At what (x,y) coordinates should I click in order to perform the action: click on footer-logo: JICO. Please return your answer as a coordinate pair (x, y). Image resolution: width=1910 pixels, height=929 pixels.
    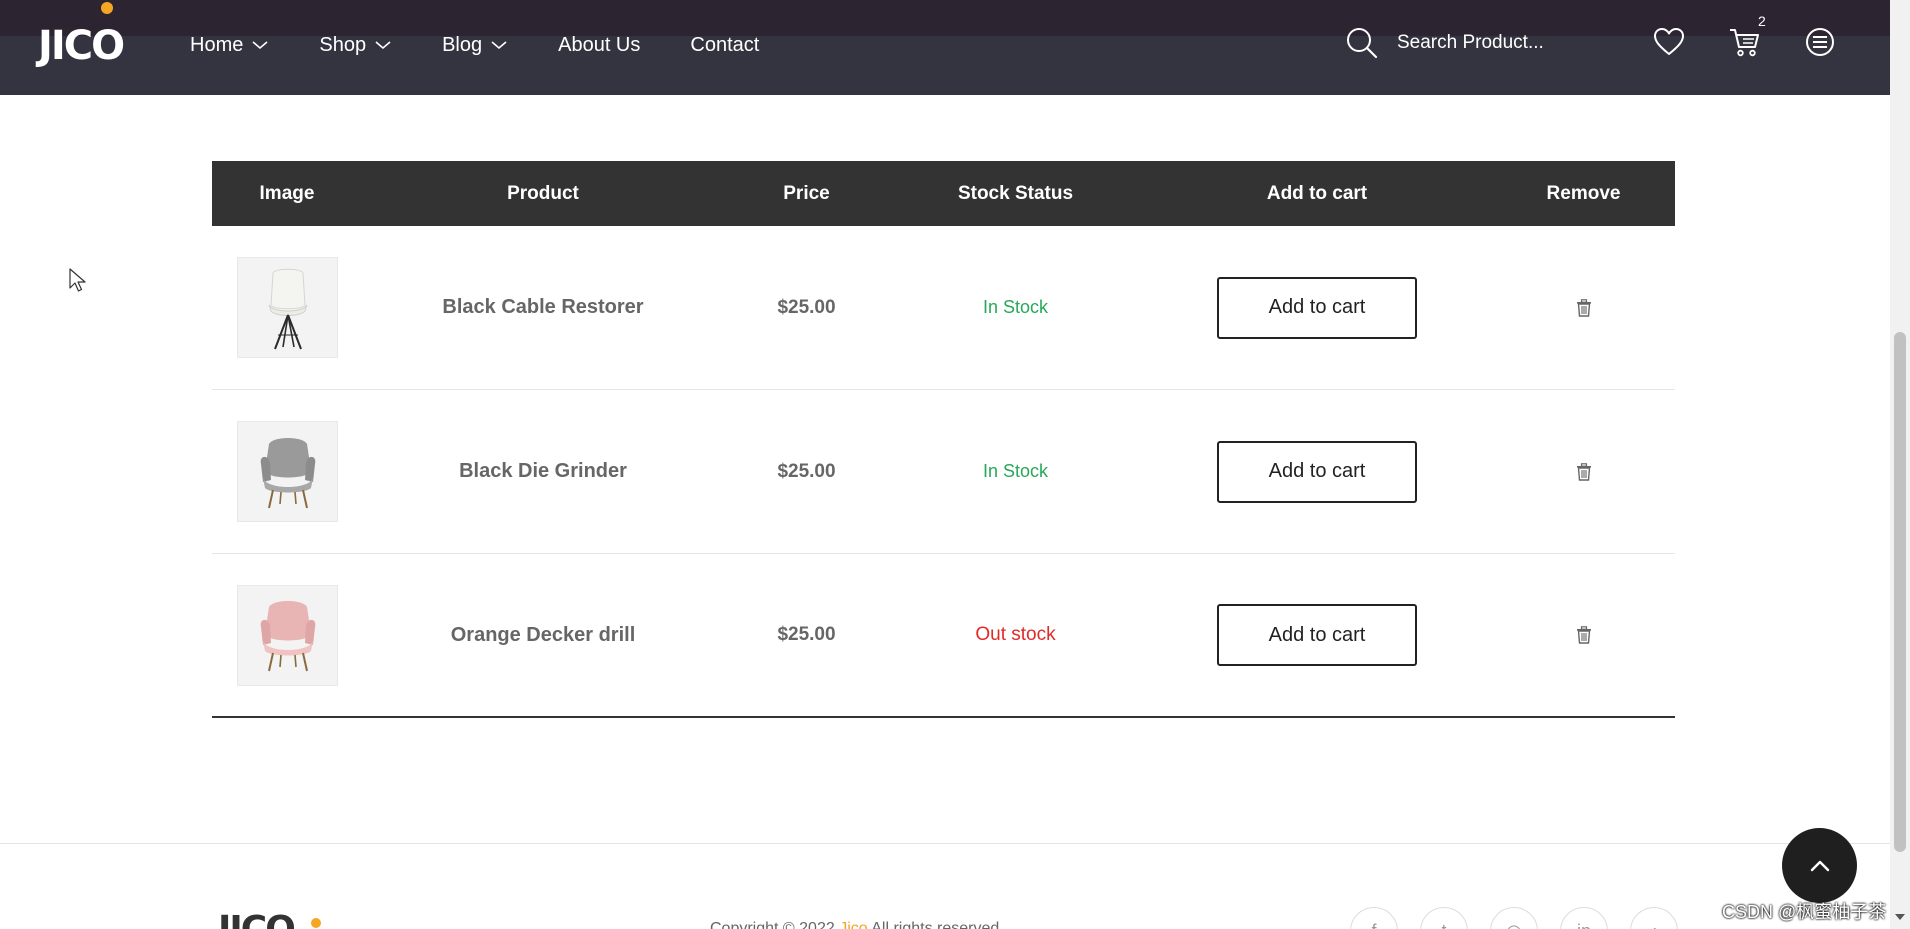
    Looking at the image, I should click on (257, 920).